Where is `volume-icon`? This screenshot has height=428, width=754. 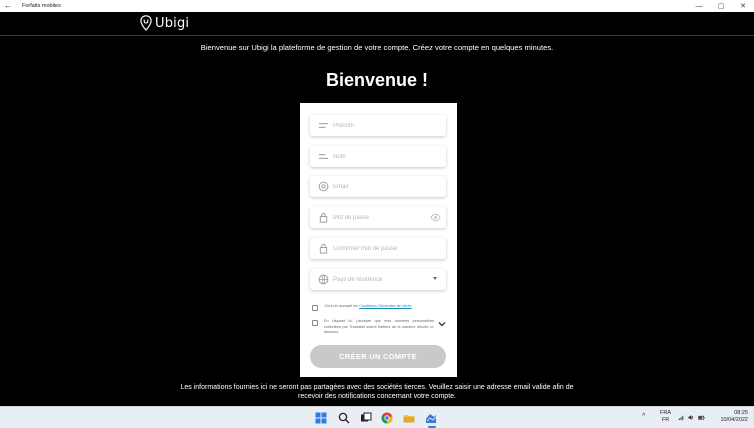
volume-icon is located at coordinates (691, 417).